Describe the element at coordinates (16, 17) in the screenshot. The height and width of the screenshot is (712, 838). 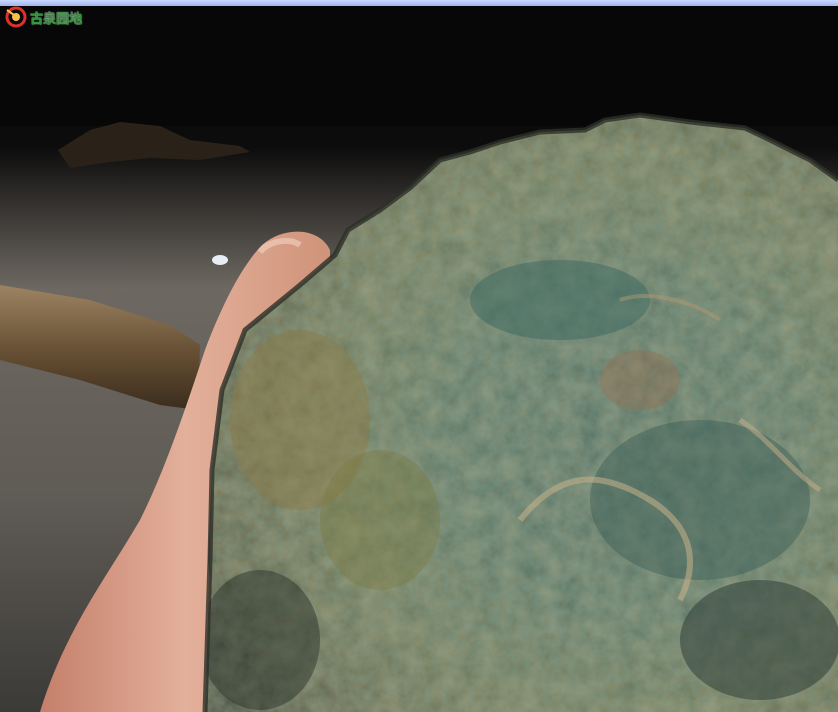
I see `site-logo-icon` at that location.